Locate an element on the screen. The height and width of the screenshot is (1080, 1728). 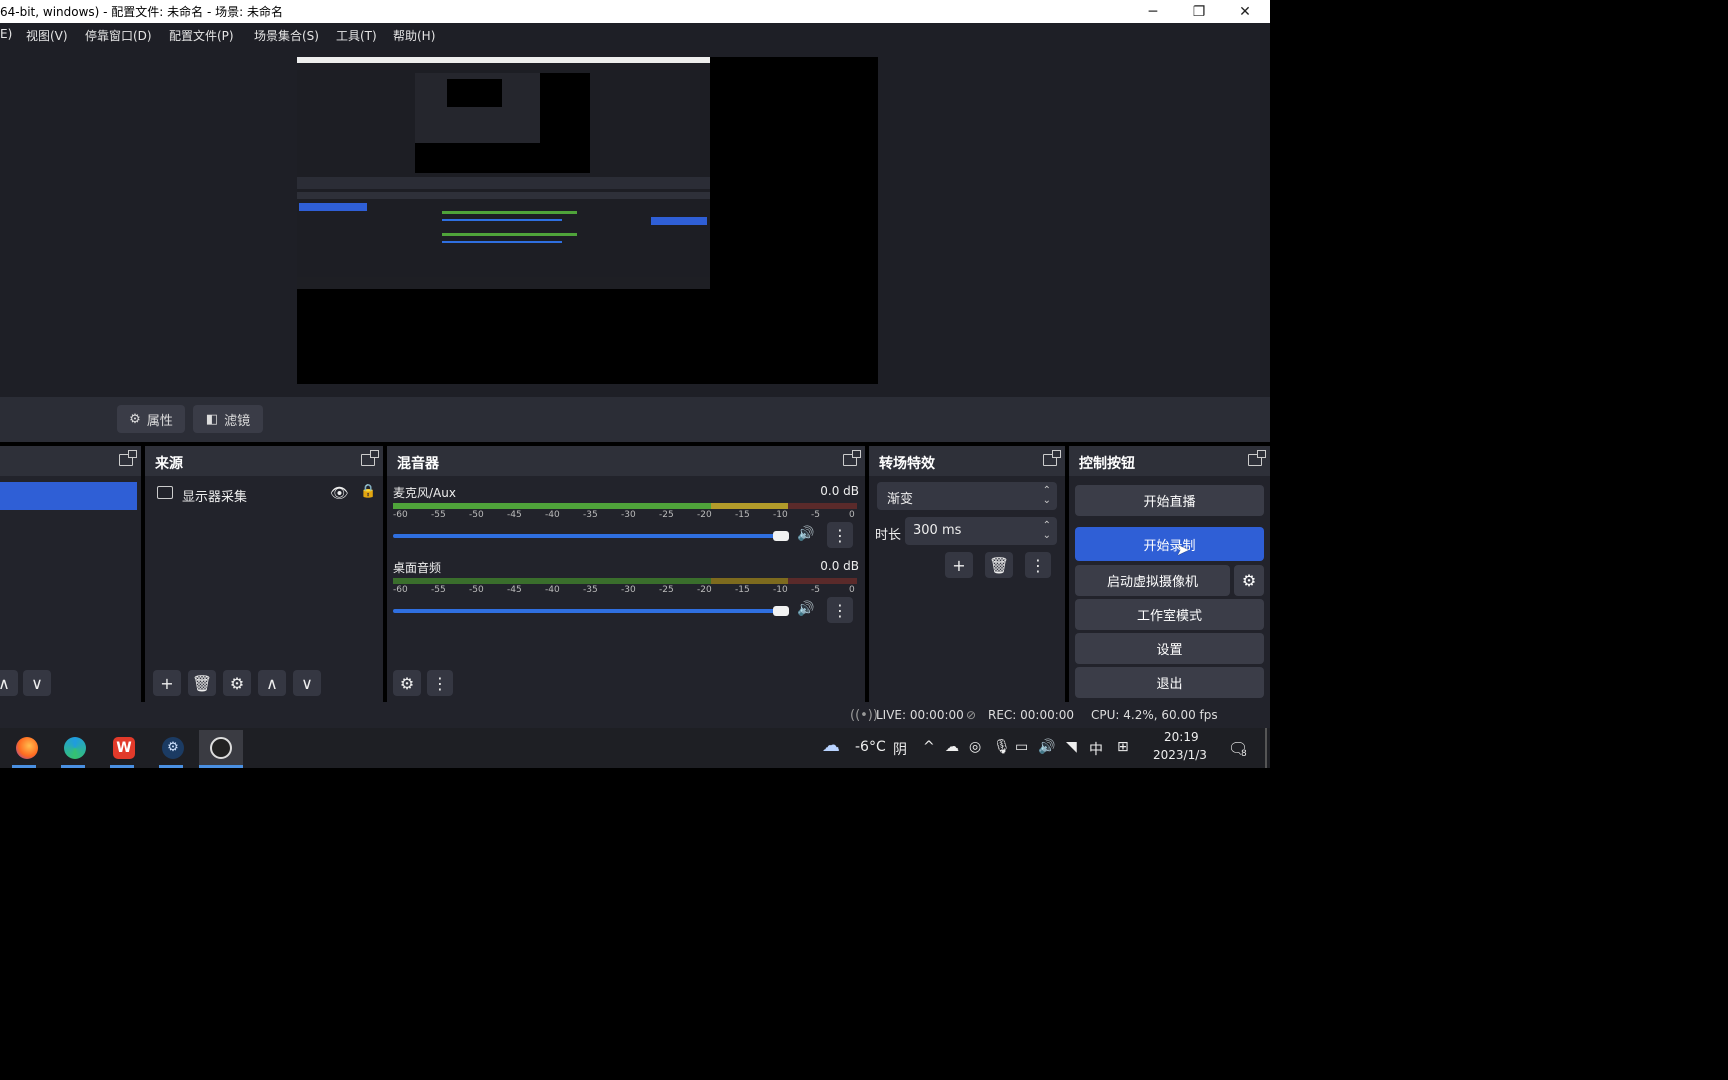
filters-label: 滤镜 is located at coordinates (237, 421).